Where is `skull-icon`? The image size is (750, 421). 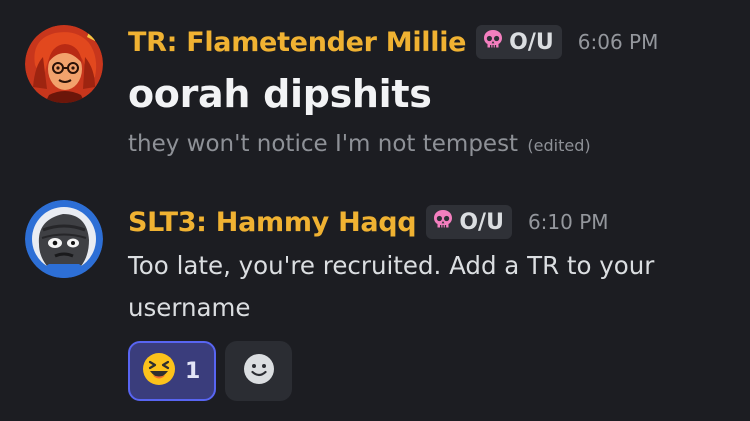
skull-icon is located at coordinates (443, 222).